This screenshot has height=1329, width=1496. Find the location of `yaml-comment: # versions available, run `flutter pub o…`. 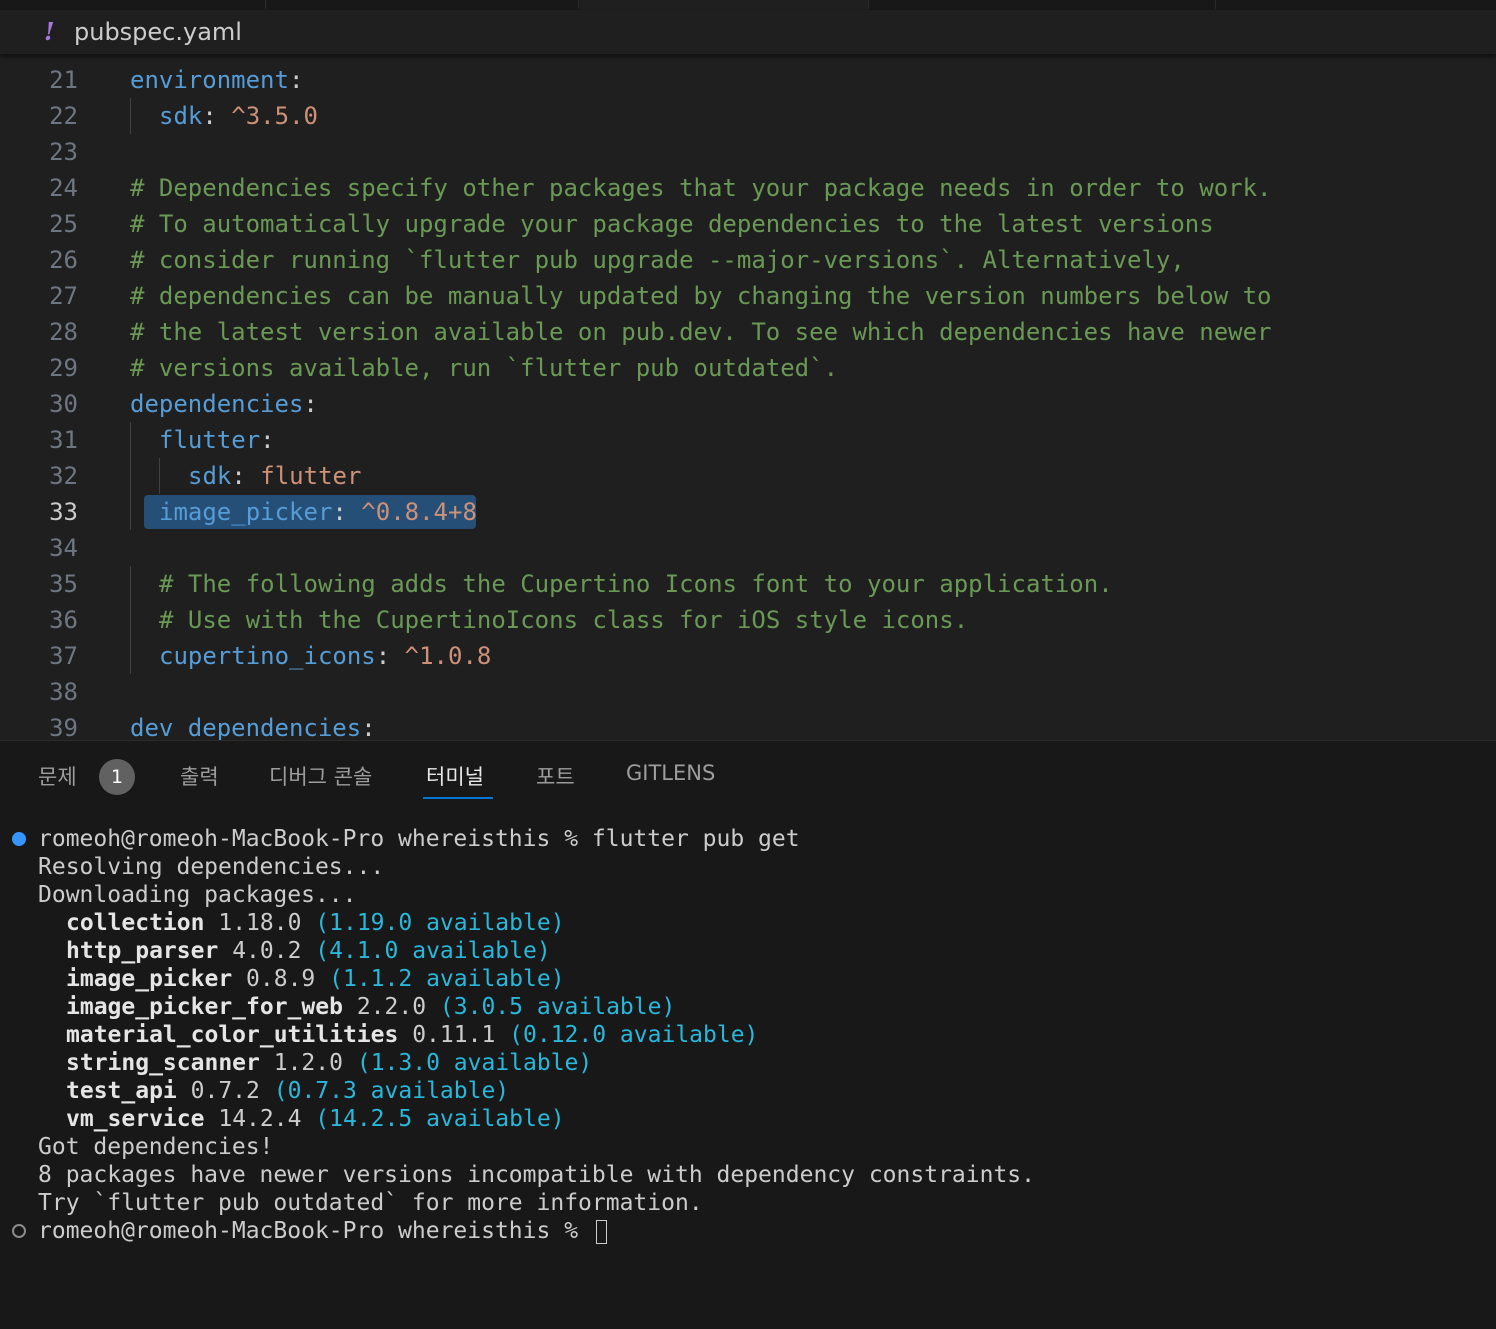

yaml-comment: # versions available, run `flutter pub o… is located at coordinates (484, 368).